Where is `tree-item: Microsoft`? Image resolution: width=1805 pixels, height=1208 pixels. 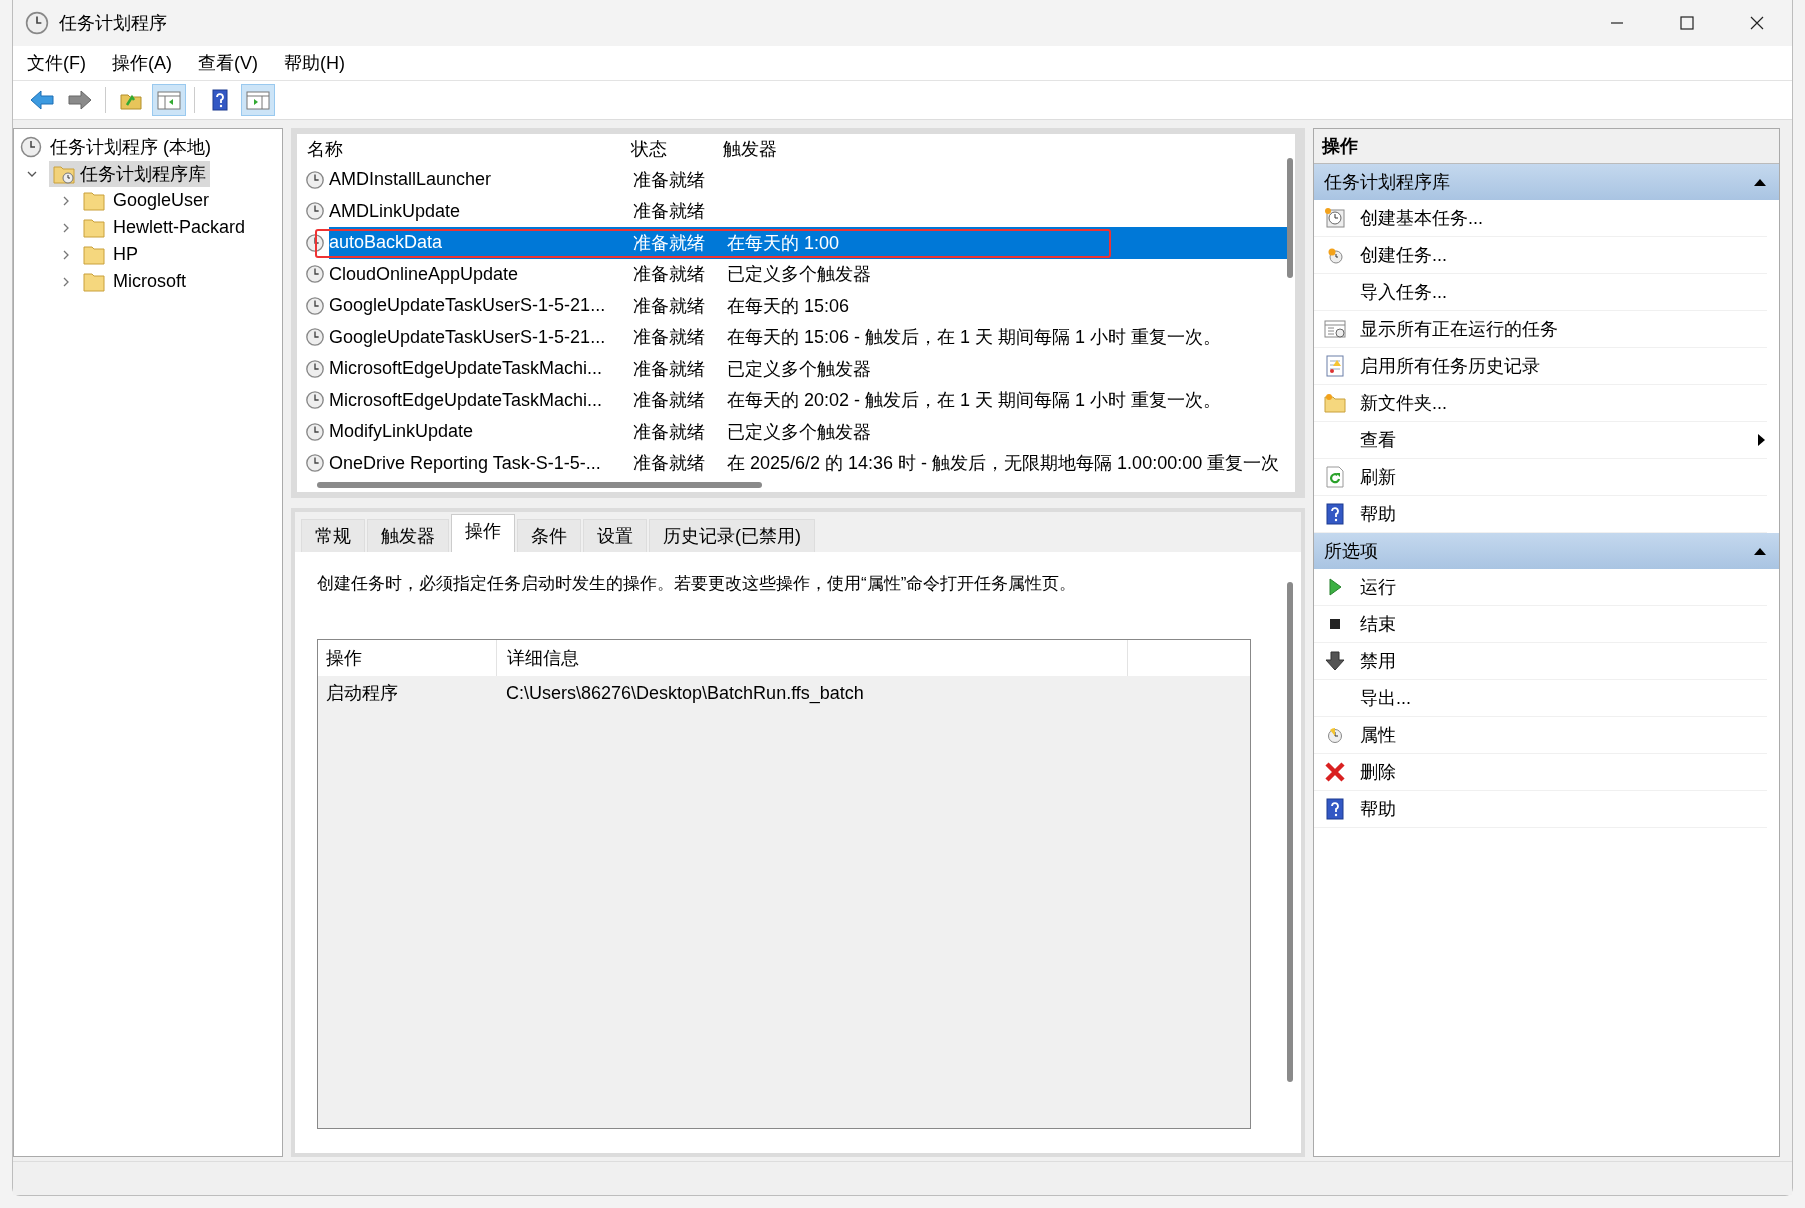 tree-item: Microsoft is located at coordinates (149, 281).